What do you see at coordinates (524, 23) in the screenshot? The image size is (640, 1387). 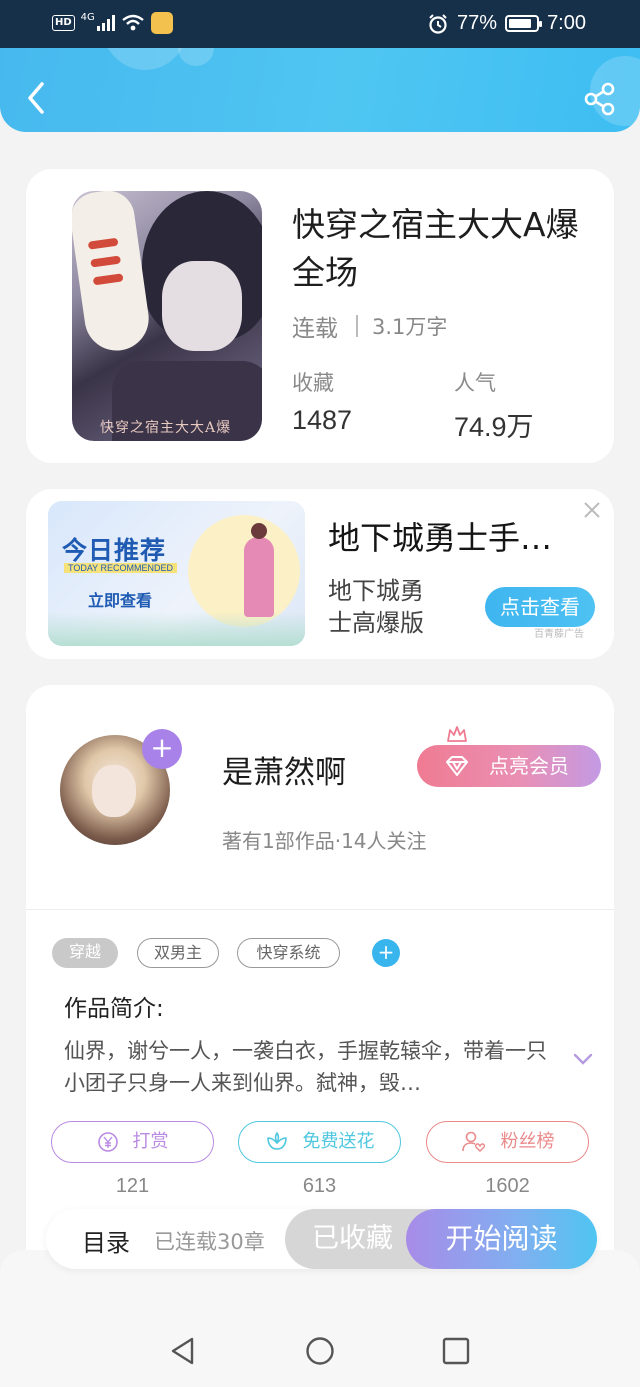 I see `battery-icon` at bounding box center [524, 23].